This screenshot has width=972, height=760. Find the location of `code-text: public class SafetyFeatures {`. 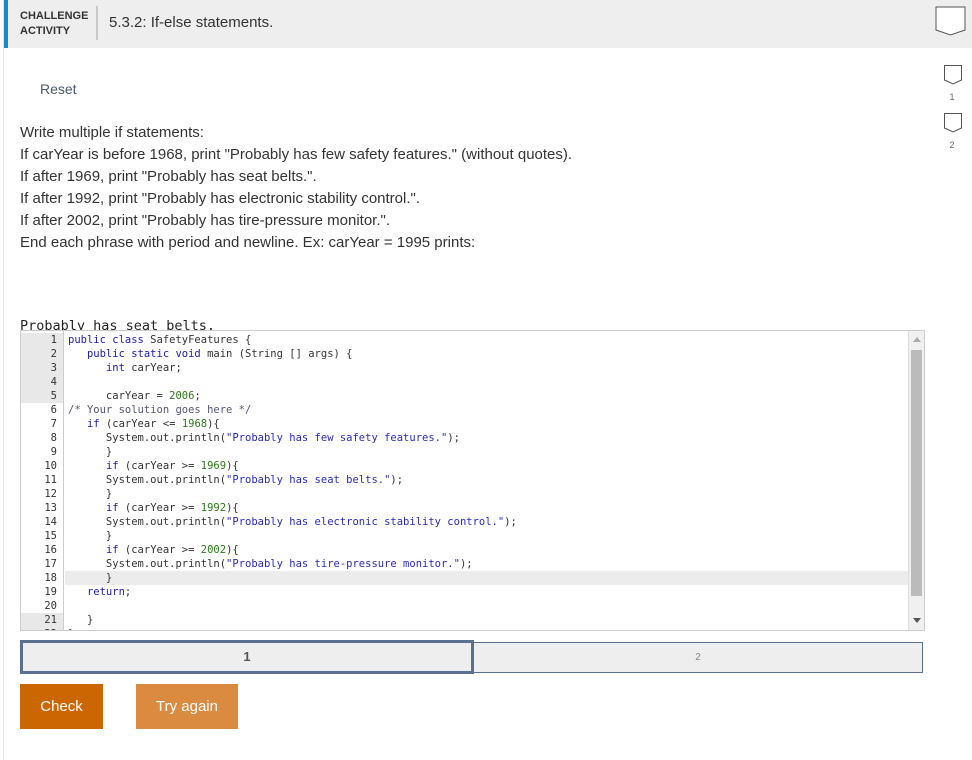

code-text: public class SafetyFeatures { is located at coordinates (159, 340).